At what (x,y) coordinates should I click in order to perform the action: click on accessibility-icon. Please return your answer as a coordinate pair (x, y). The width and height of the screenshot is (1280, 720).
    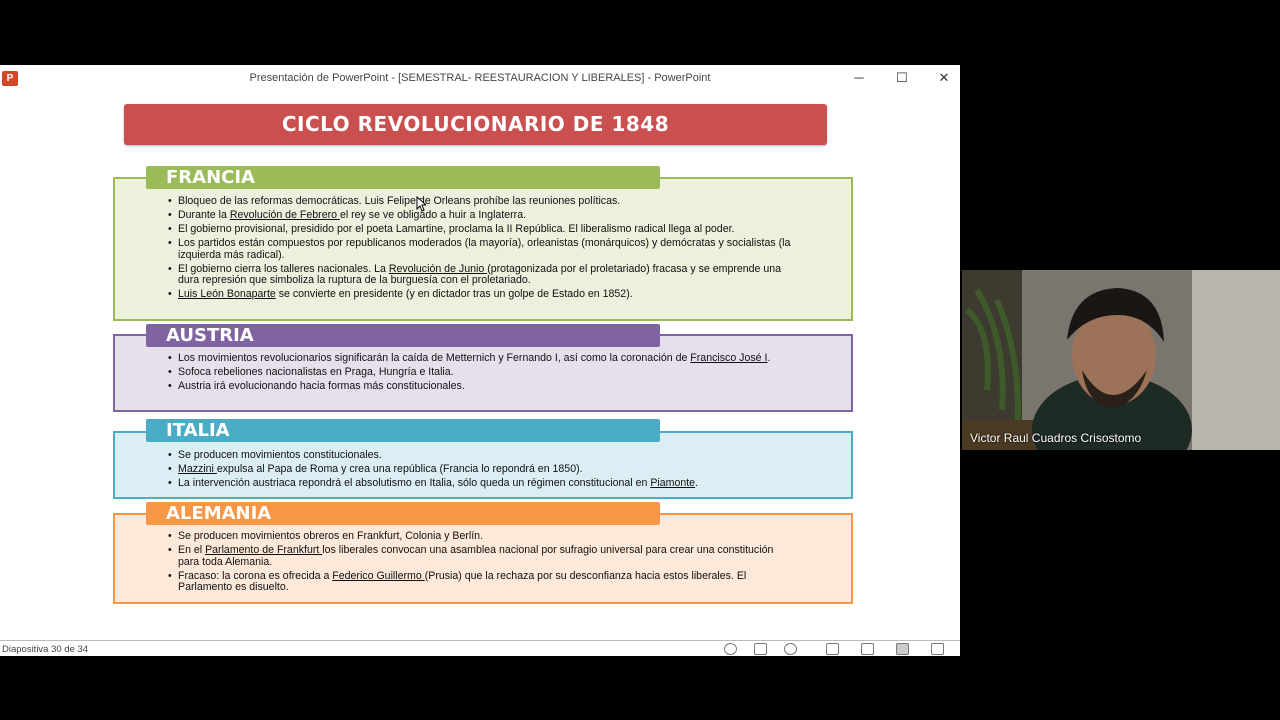
    Looking at the image, I should click on (730, 649).